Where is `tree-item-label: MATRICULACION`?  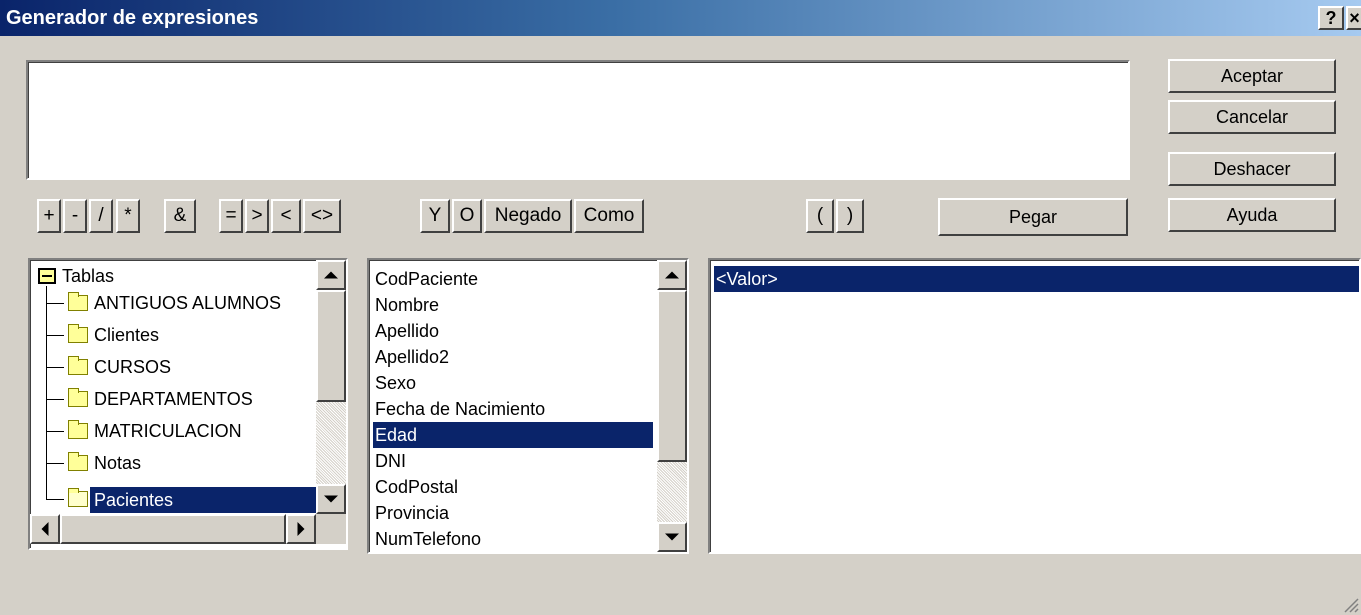 tree-item-label: MATRICULACION is located at coordinates (168, 431).